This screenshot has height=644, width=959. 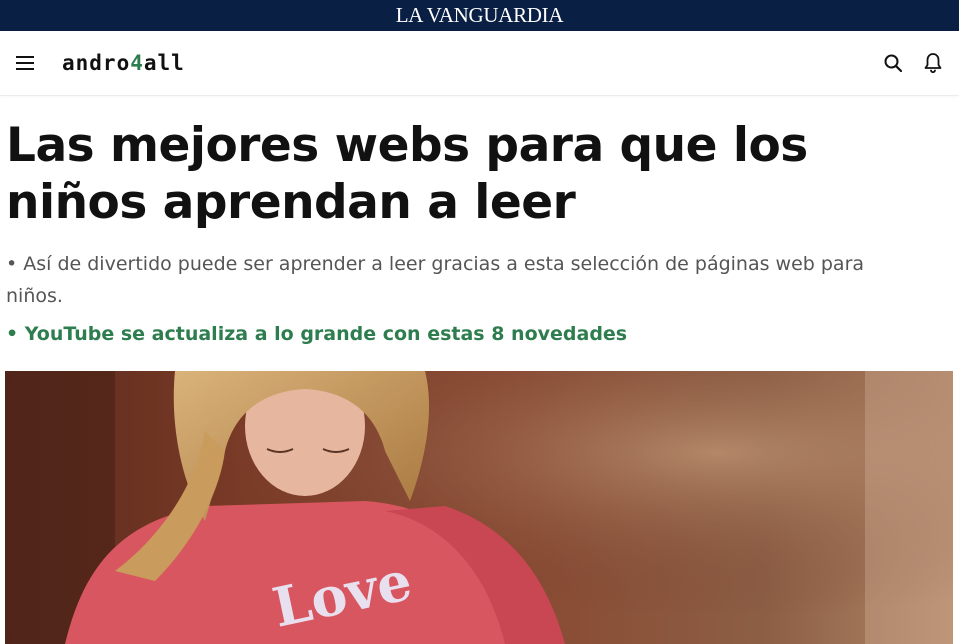 I want to click on andro4all-logo: andro 4 all, so click(x=123, y=63).